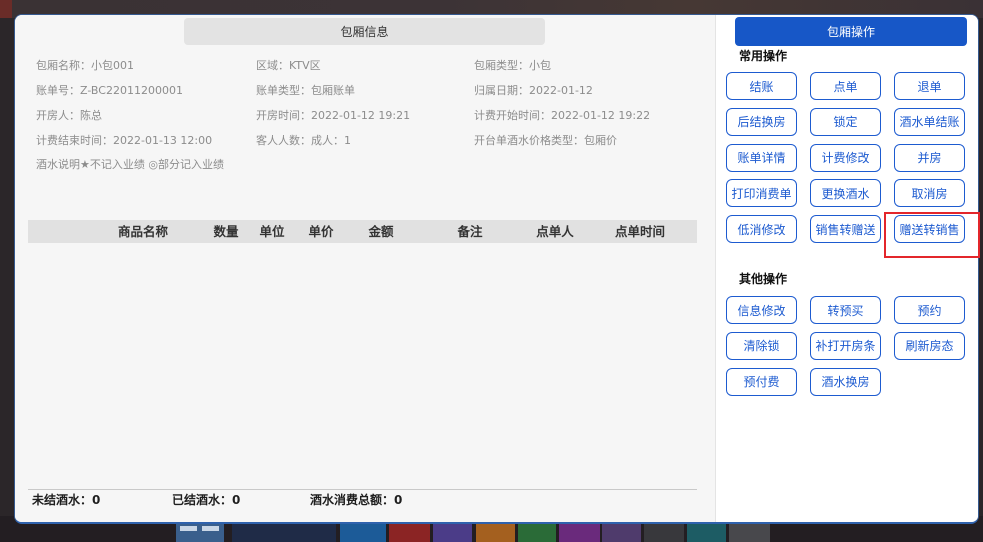 Image resolution: width=983 pixels, height=542 pixels. I want to click on bill-type-field: 账单类型：包厢账单, so click(305, 91).